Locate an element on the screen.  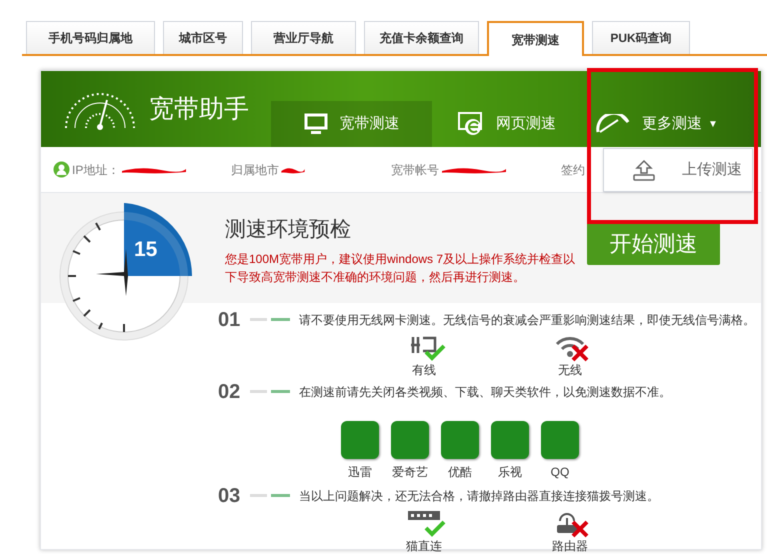
monitor-icon is located at coordinates (316, 124).